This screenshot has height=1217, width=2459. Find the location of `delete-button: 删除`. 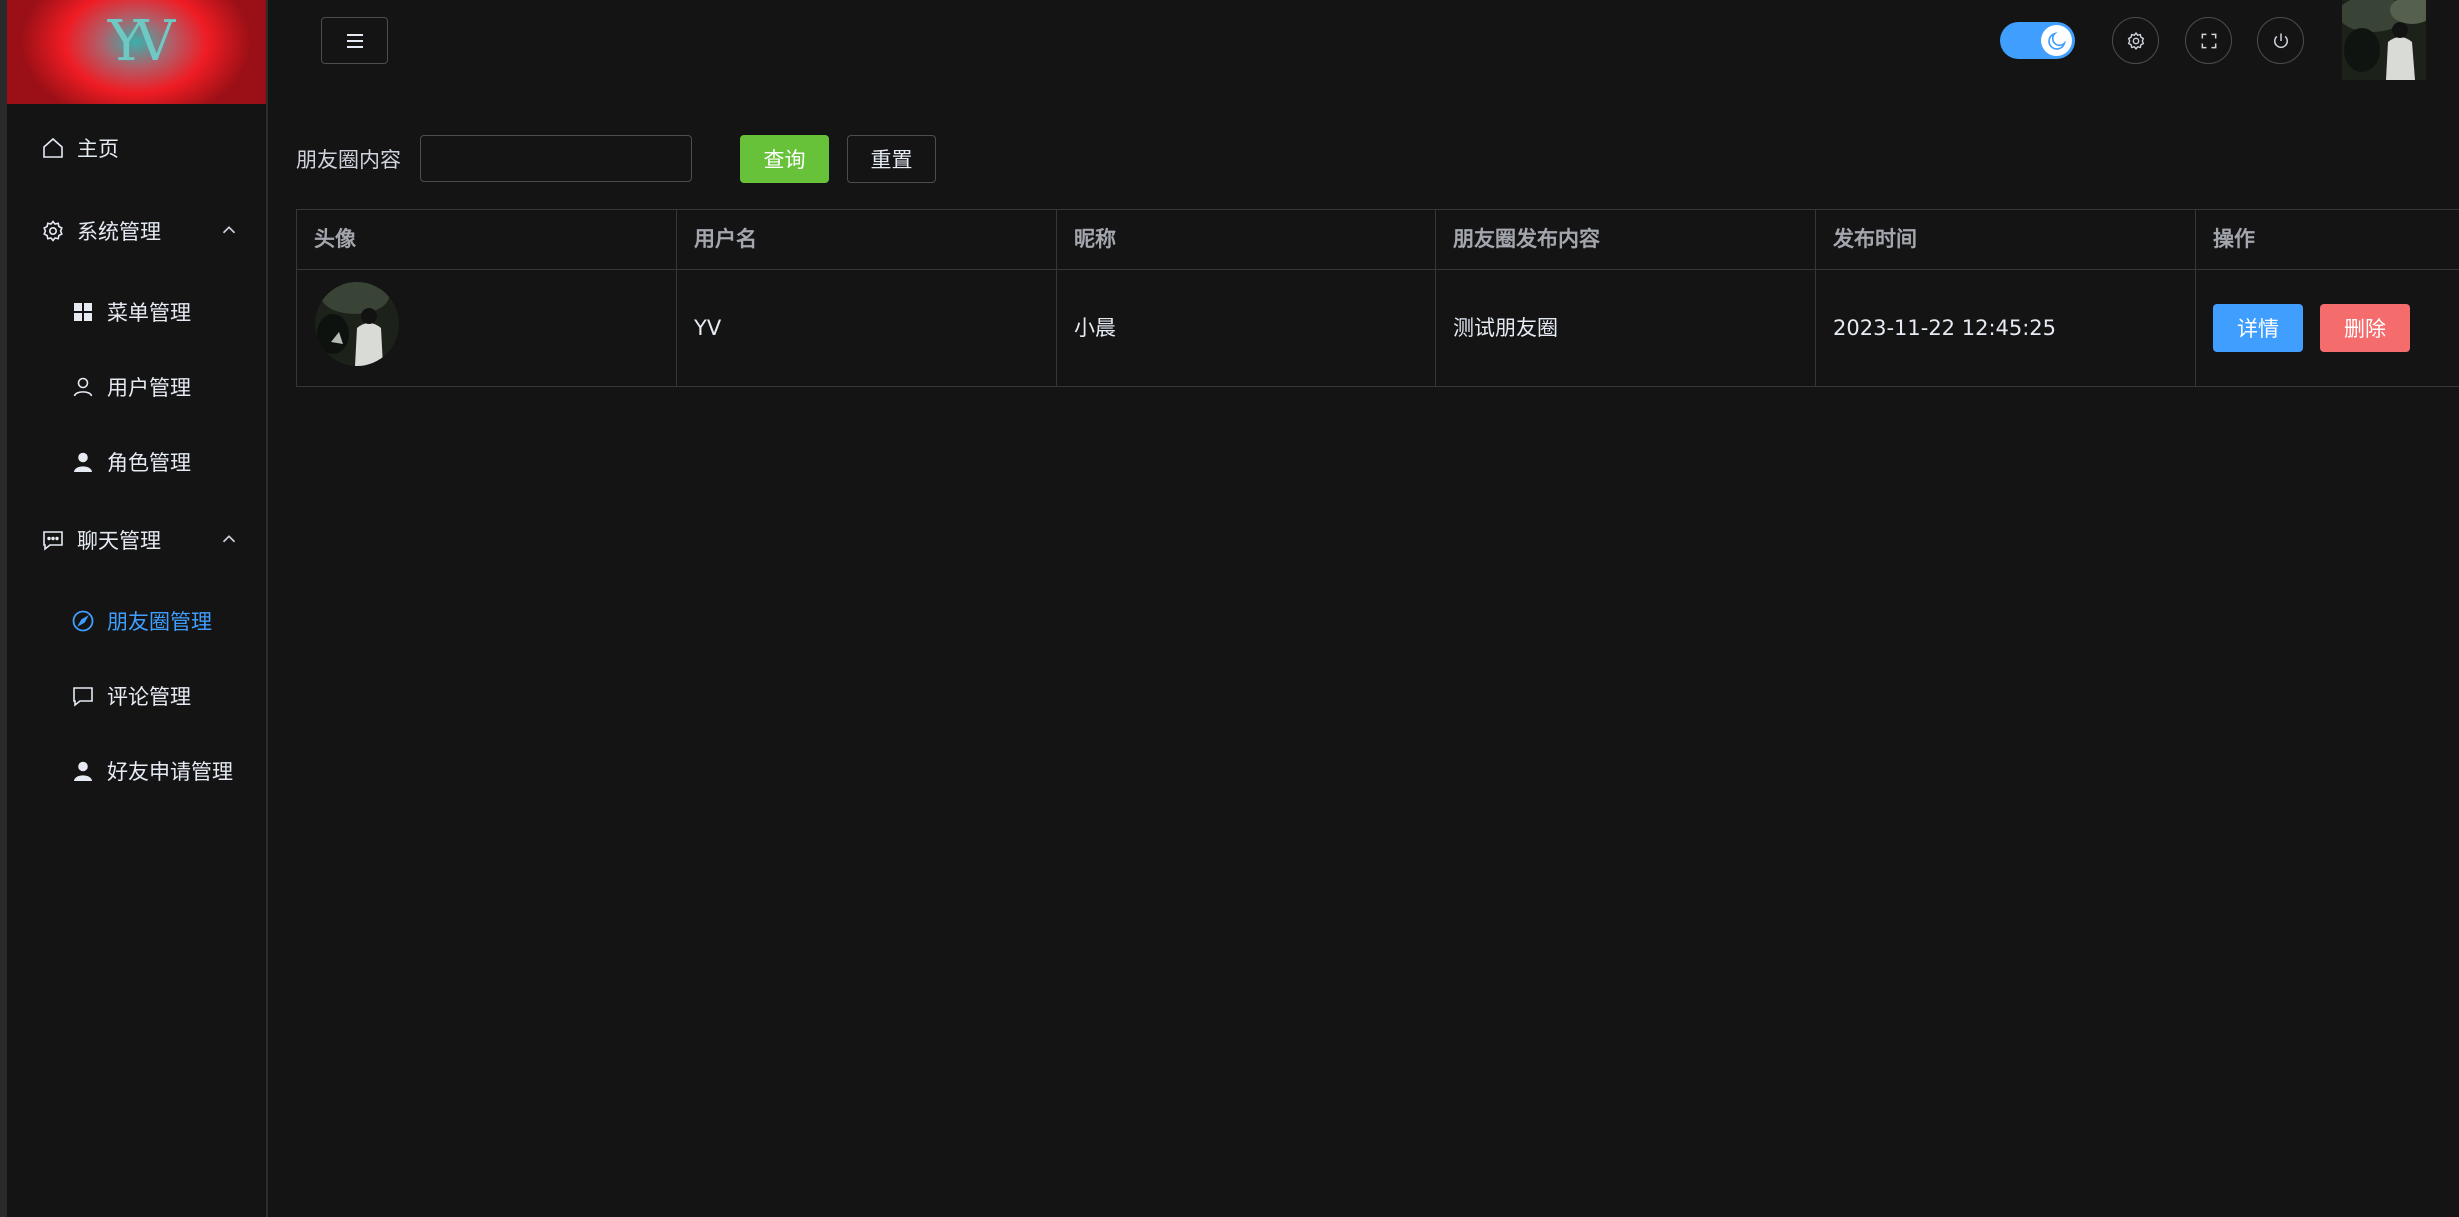

delete-button: 删除 is located at coordinates (2365, 328).